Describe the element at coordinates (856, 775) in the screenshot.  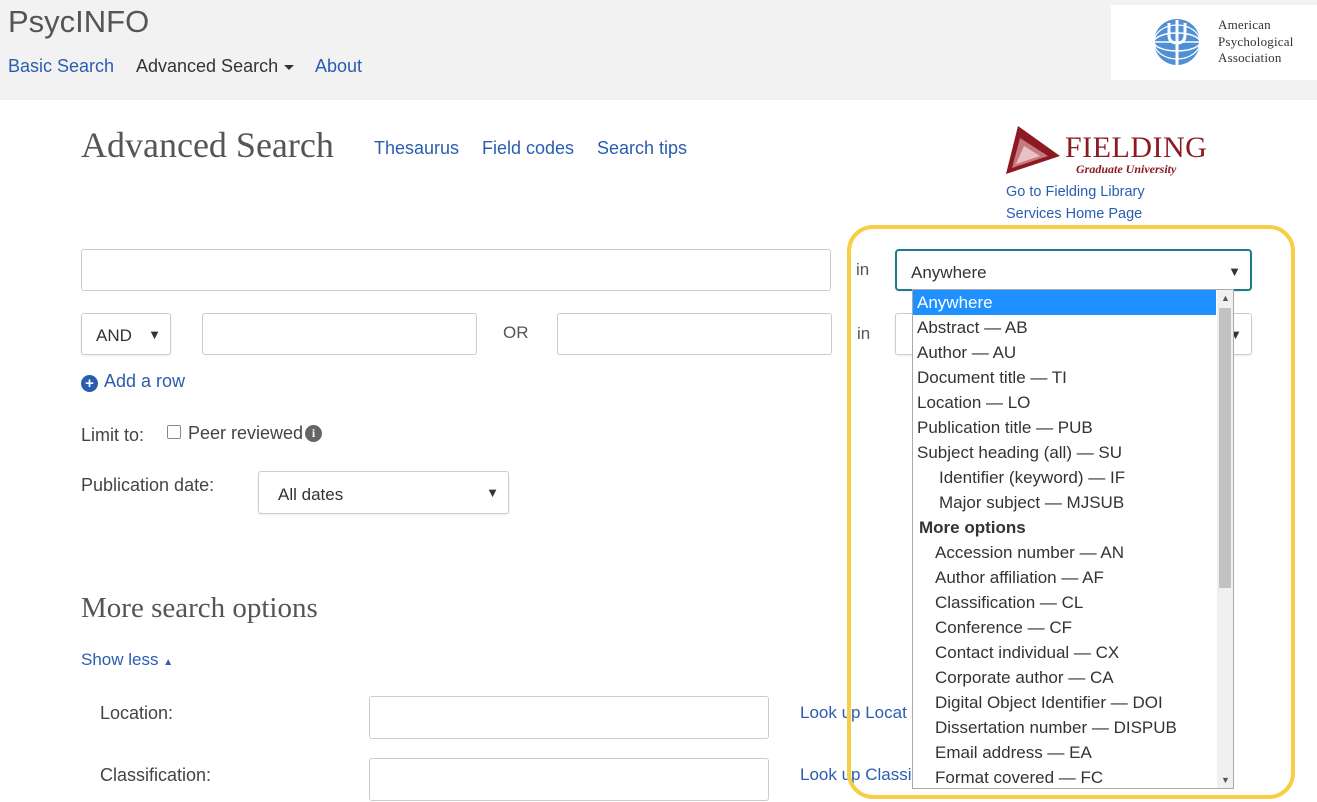
I see `lookup-classification-link: Look up Classi` at that location.